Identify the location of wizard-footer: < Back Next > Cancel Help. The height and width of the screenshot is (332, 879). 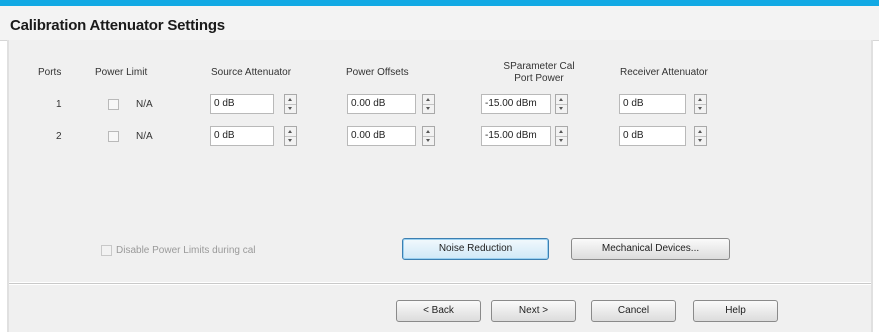
(440, 308).